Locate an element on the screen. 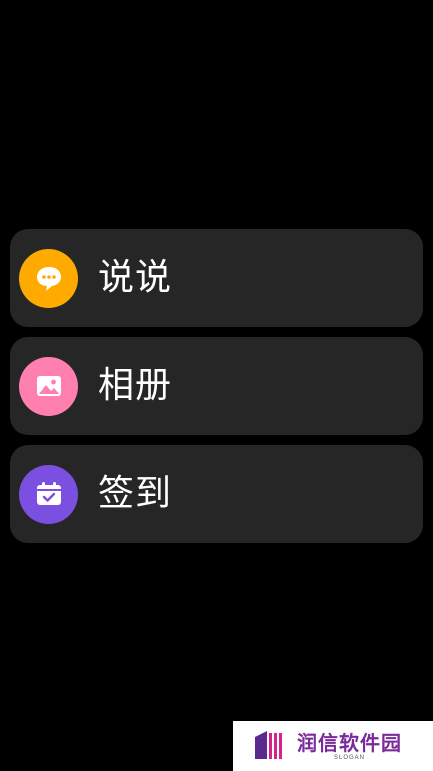  photo-icon is located at coordinates (48, 386).